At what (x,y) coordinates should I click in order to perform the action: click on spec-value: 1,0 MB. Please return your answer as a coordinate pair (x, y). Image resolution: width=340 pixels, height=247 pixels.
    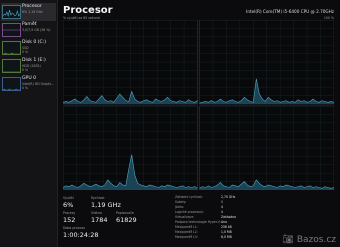
    Looking at the image, I should click on (226, 232).